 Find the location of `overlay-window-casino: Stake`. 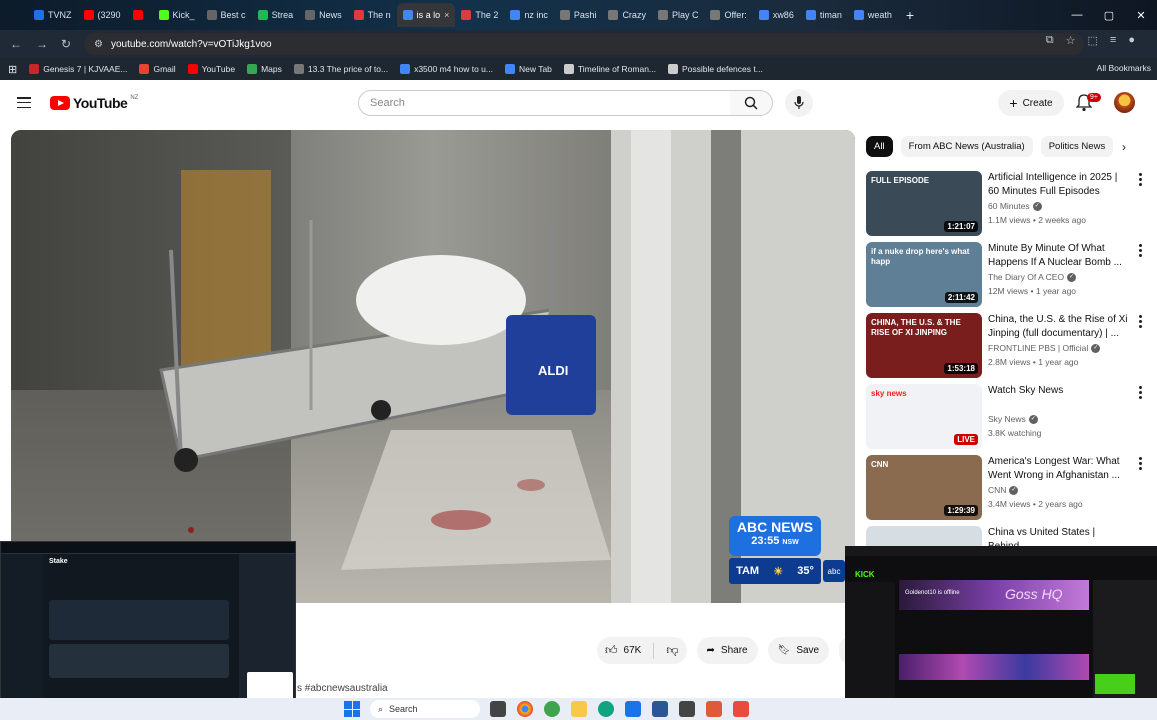

overlay-window-casino: Stake is located at coordinates (148, 627).